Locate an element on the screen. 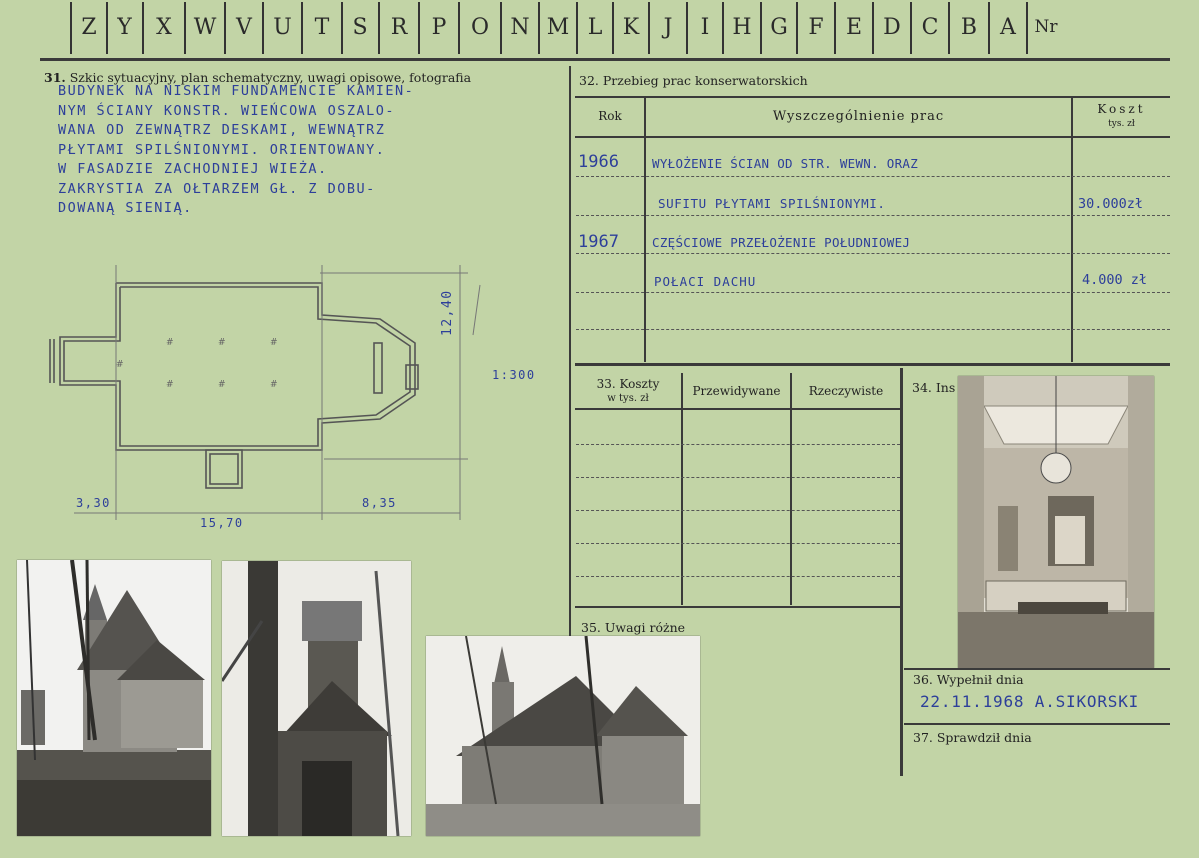 The height and width of the screenshot is (858, 1199). section-33-label: 33. Koszty w tys. zł is located at coordinates (628, 391).